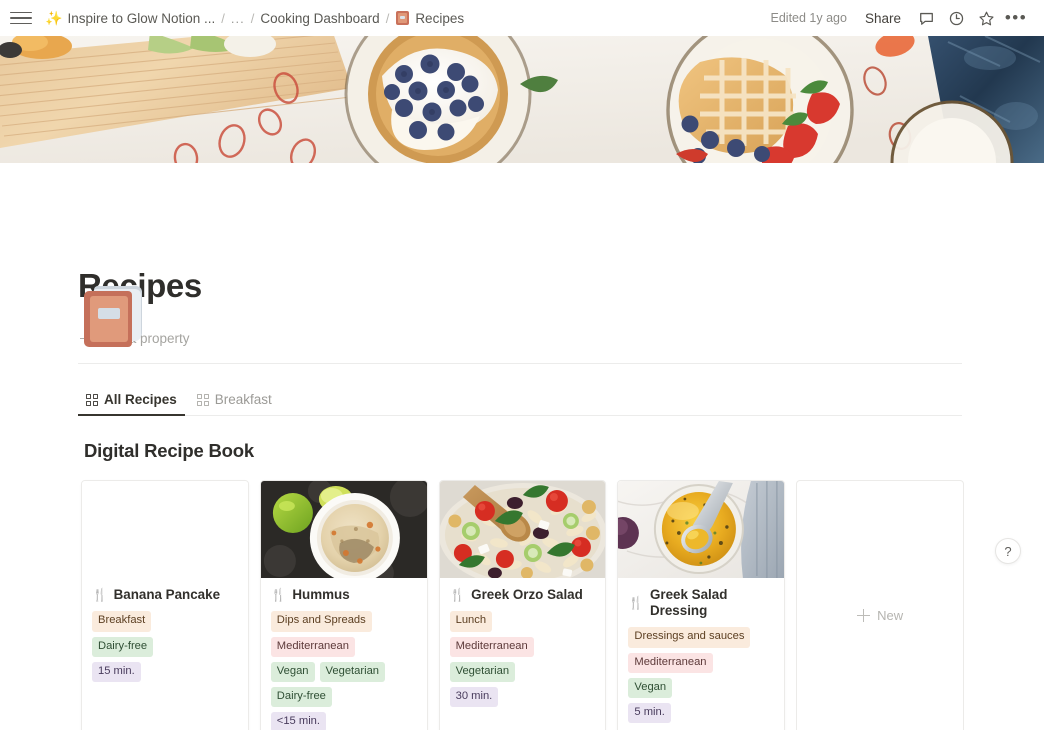 The height and width of the screenshot is (730, 1044). Describe the element at coordinates (343, 530) in the screenshot. I see `card-image-hummus` at that location.